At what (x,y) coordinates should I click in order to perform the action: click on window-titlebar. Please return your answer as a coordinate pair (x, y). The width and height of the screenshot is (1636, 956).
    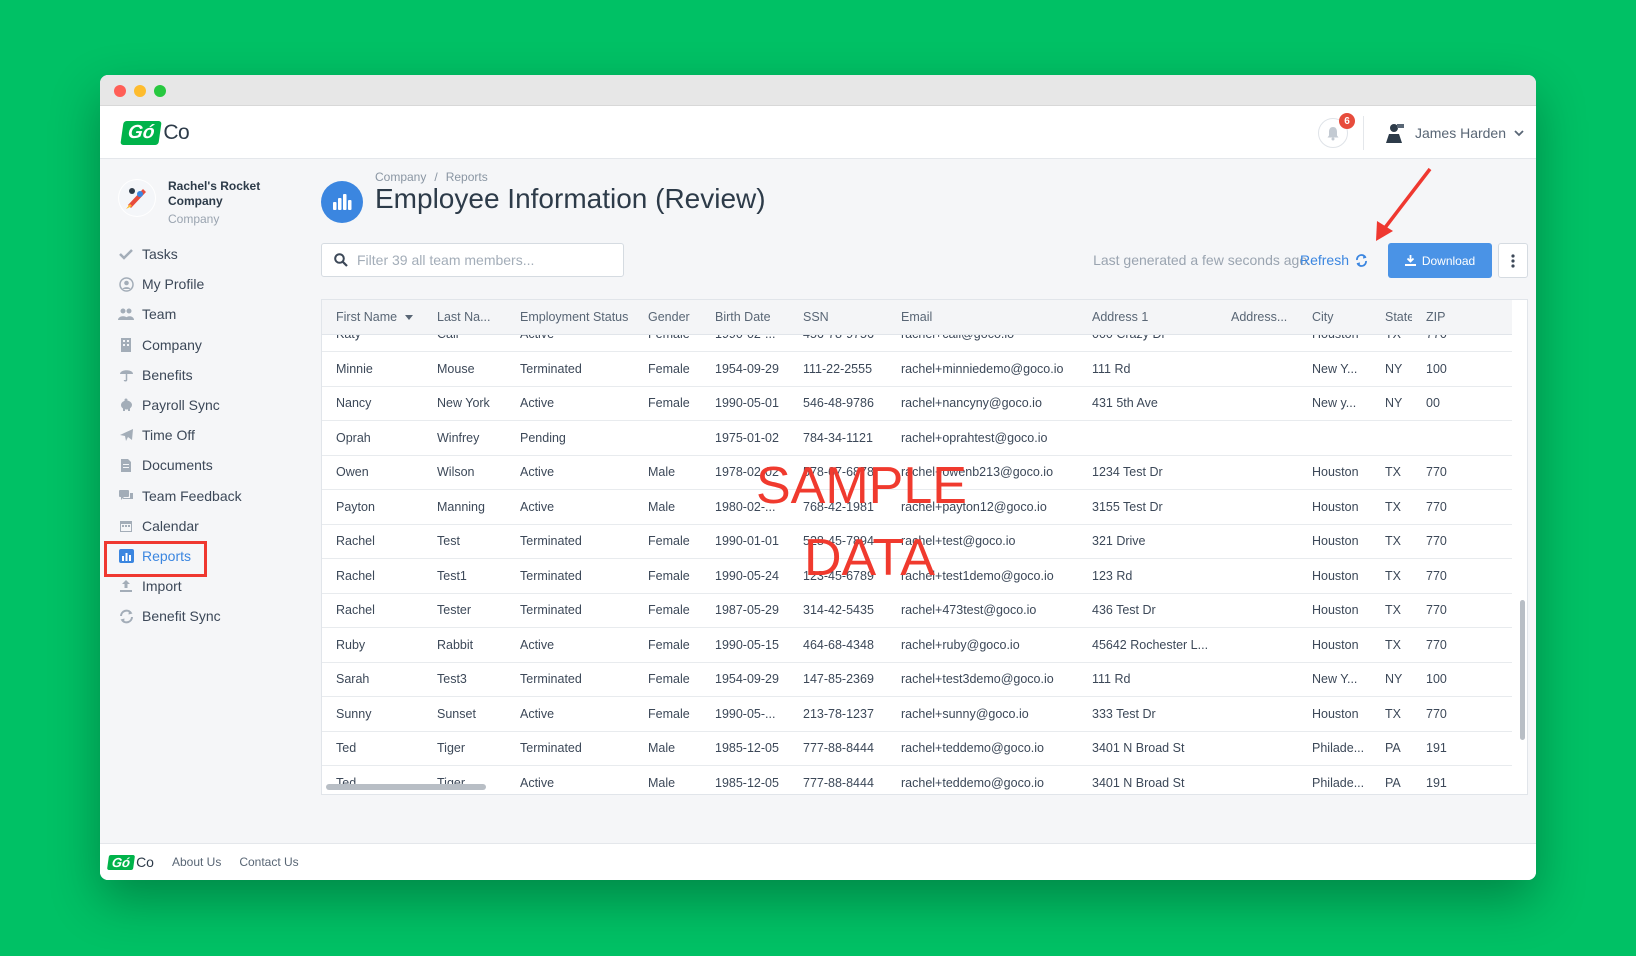
    Looking at the image, I should click on (818, 90).